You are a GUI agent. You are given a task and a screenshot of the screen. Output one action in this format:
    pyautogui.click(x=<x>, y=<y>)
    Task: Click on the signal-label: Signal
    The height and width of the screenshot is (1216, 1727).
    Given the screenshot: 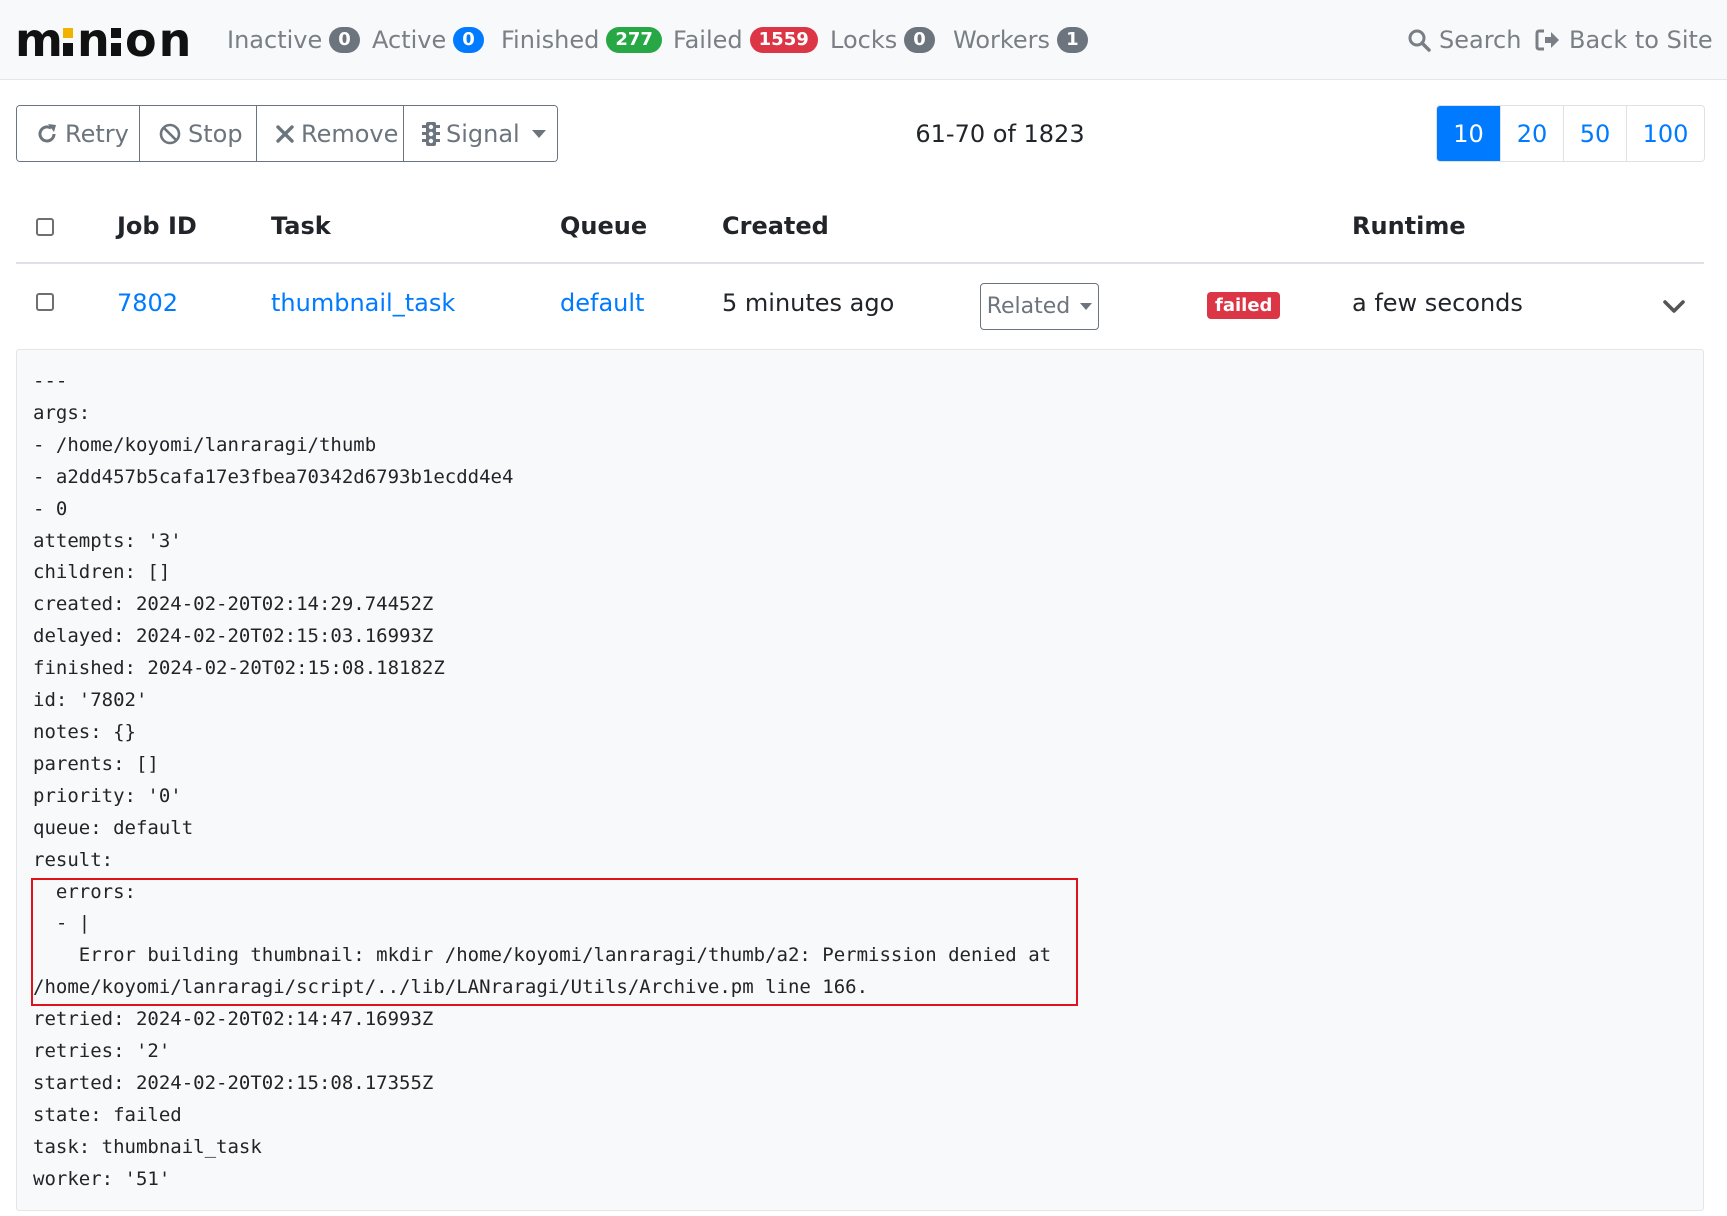 What is the action you would take?
    pyautogui.click(x=483, y=133)
    